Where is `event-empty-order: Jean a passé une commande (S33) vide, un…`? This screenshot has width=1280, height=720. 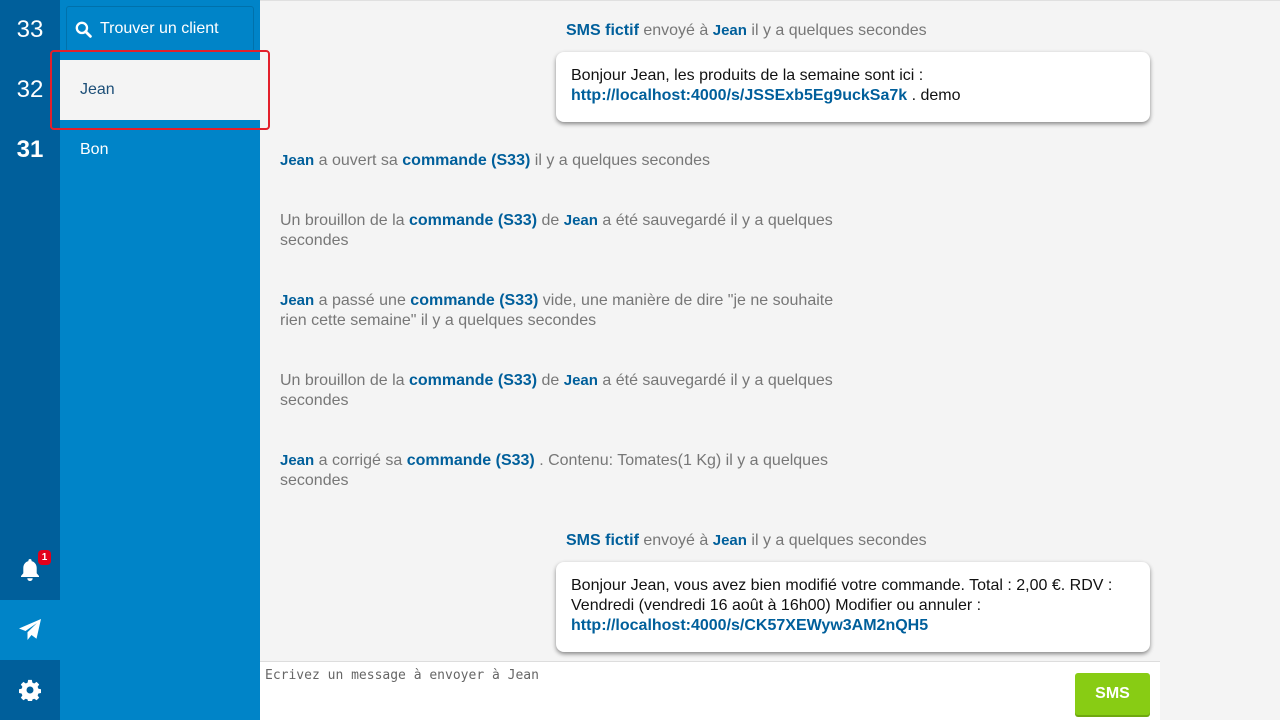
event-empty-order: Jean a passé une commande (S33) vide, un… is located at coordinates (557, 310).